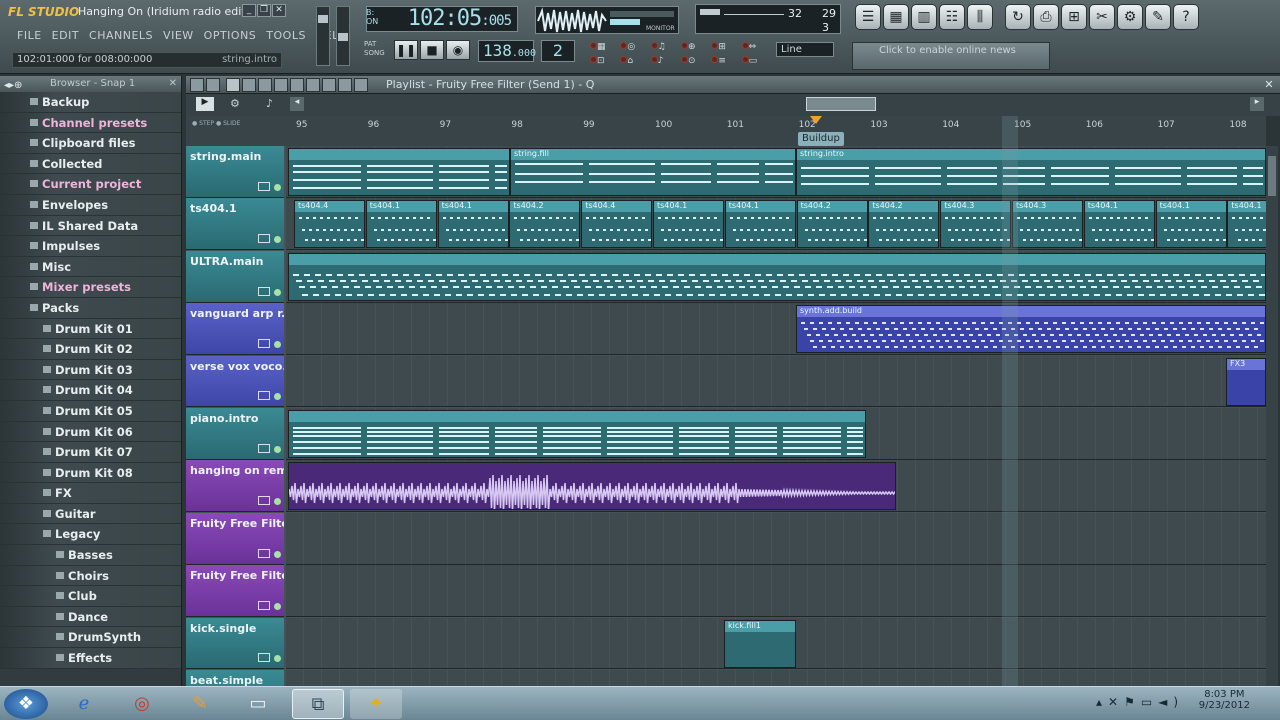 This screenshot has height=720, width=1280. I want to click on online-news-panel: Click to enable online news, so click(951, 56).